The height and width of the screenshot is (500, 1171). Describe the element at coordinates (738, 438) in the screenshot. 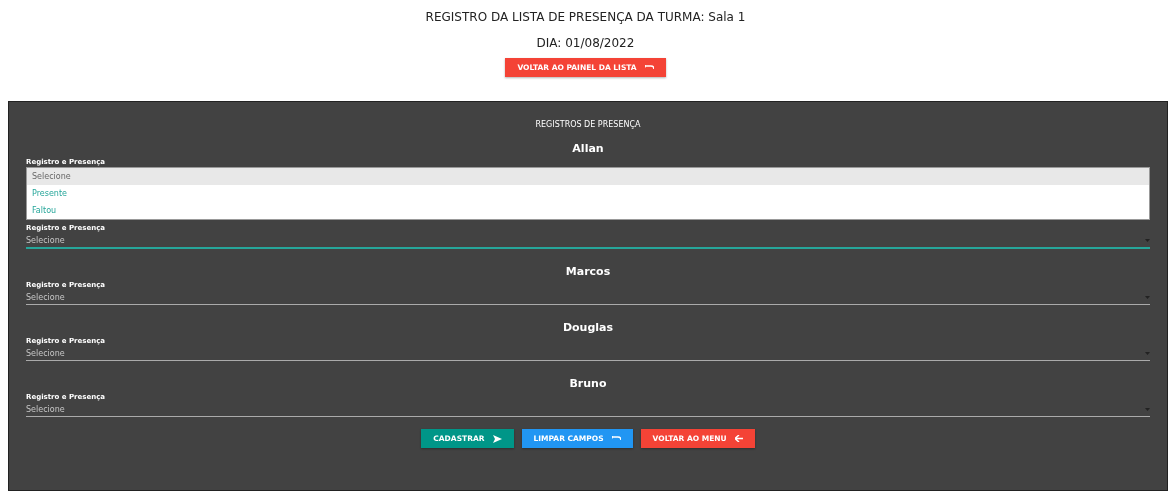

I see `arrow-left-icon` at that location.